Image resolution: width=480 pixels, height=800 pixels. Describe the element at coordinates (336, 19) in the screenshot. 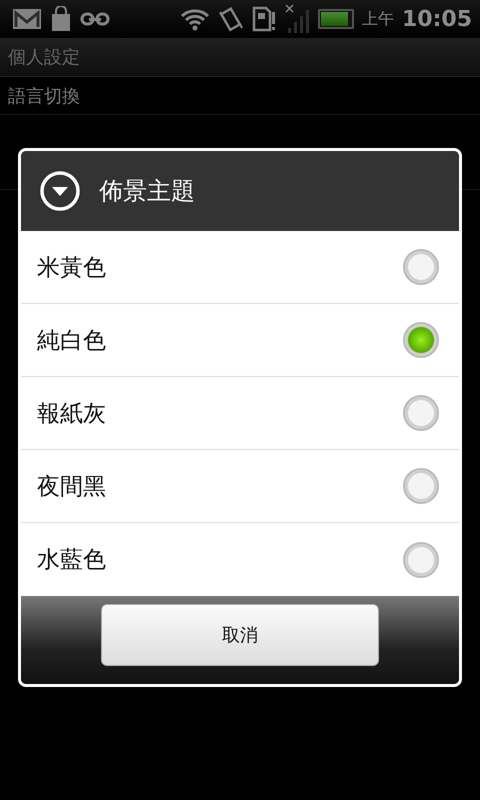

I see `battery-icon` at that location.